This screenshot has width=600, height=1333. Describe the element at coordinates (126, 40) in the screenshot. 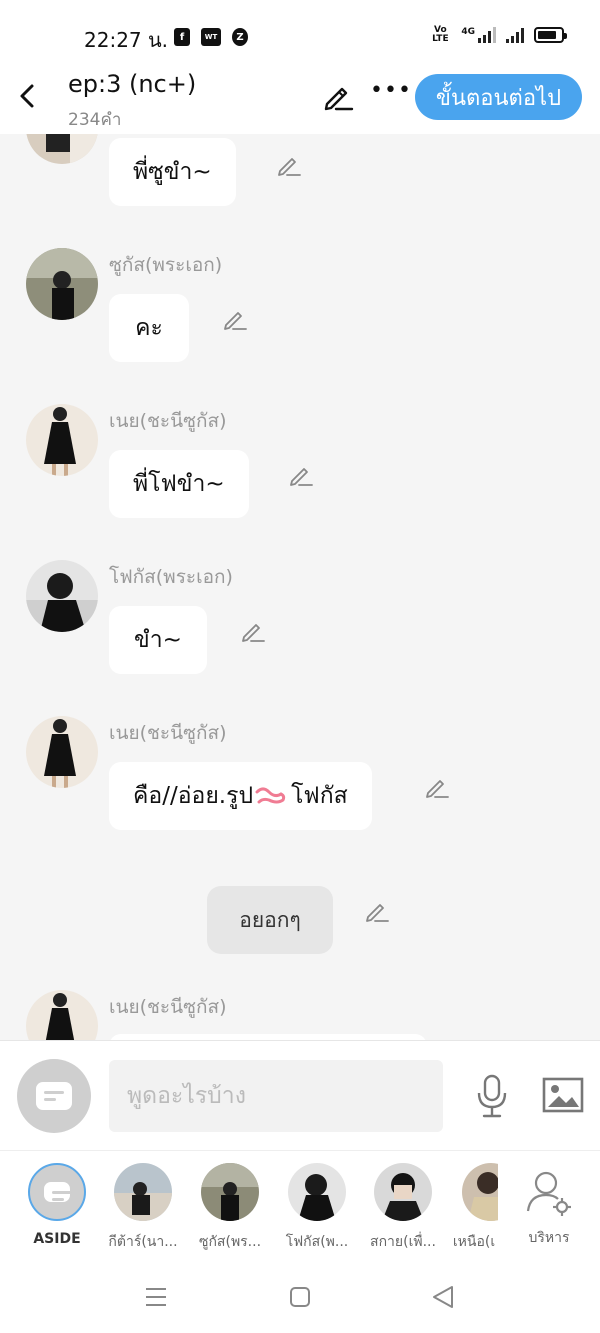

I see `status-time: 22:27 น.` at that location.